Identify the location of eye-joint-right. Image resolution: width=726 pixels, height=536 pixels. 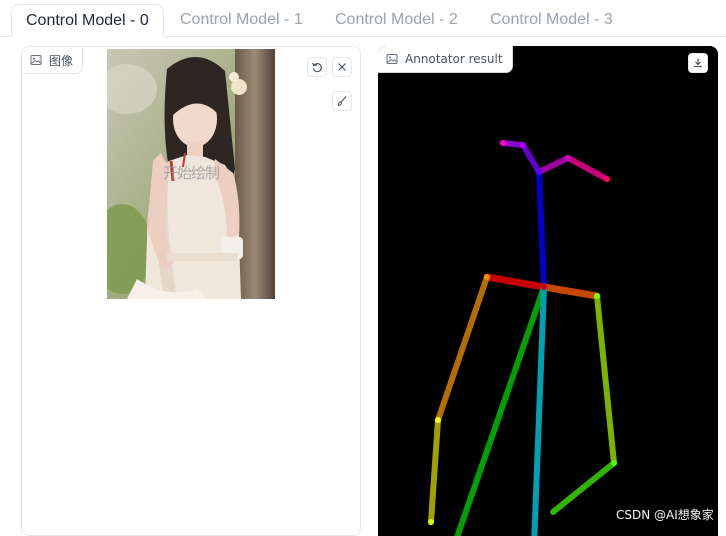
(568, 158).